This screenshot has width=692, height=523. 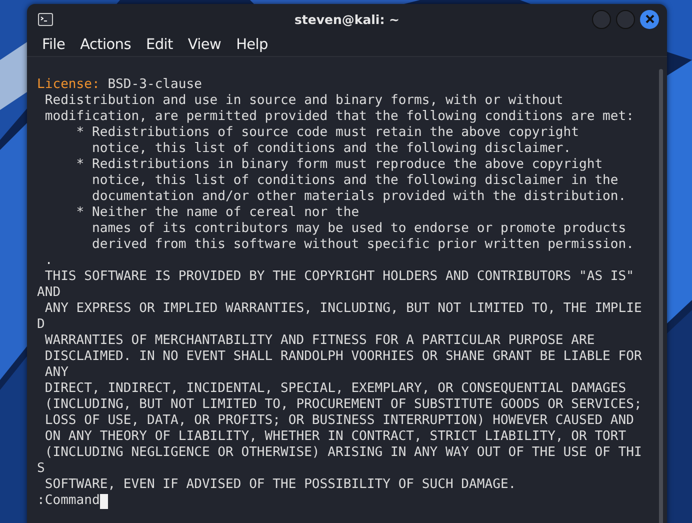 I want to click on close-button, so click(x=649, y=19).